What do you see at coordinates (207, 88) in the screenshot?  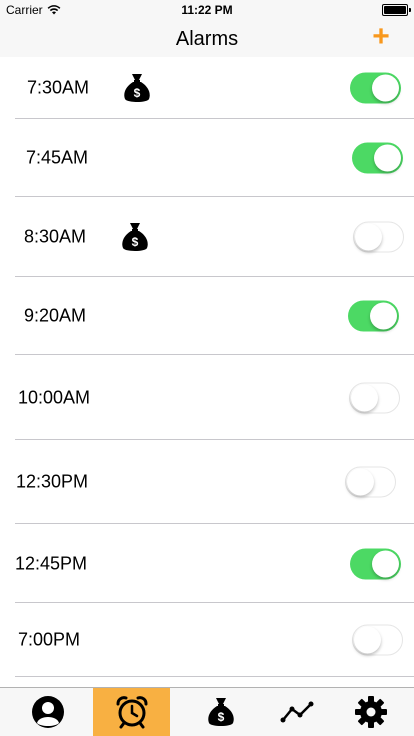 I see `alarm-row: 7:30AM $` at bounding box center [207, 88].